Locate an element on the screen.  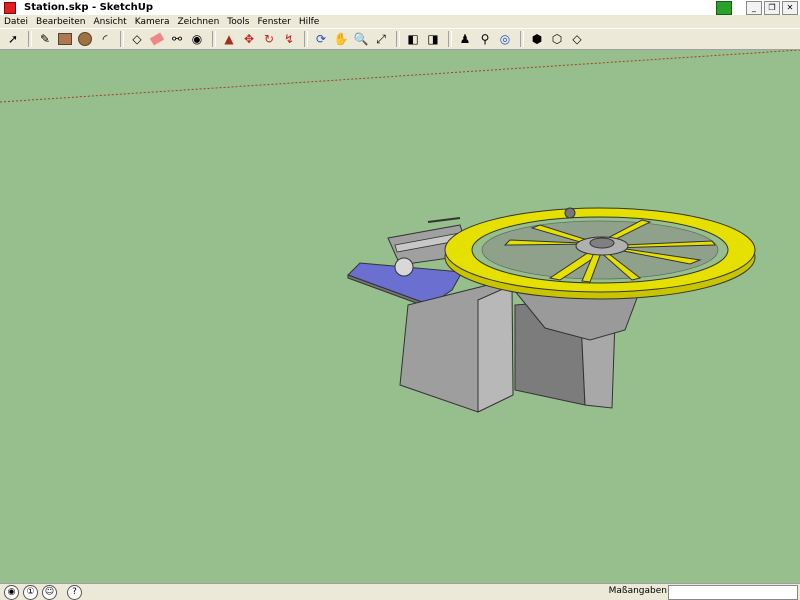
pillar-side is located at coordinates (495, 348).